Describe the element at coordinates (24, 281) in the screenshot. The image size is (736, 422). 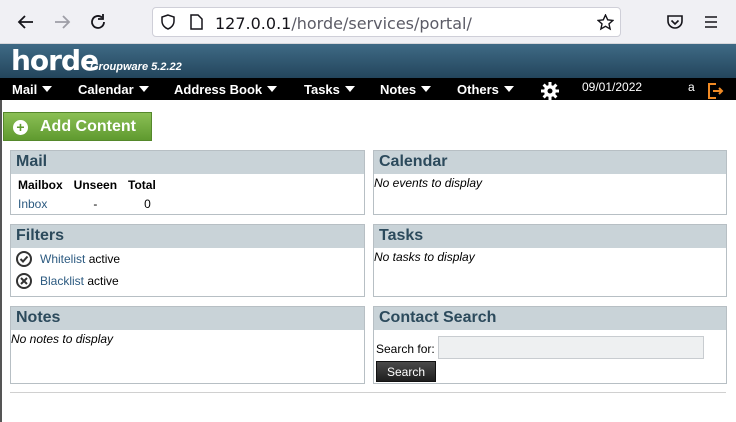
I see `x-circle-icon` at that location.